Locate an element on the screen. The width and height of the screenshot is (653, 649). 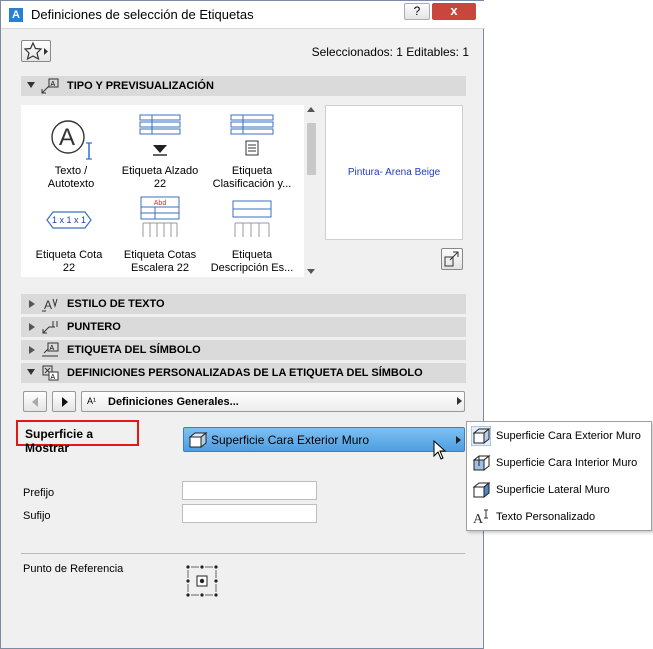
surface-select: Superficie Cara Exterior Muro is located at coordinates (324, 439).